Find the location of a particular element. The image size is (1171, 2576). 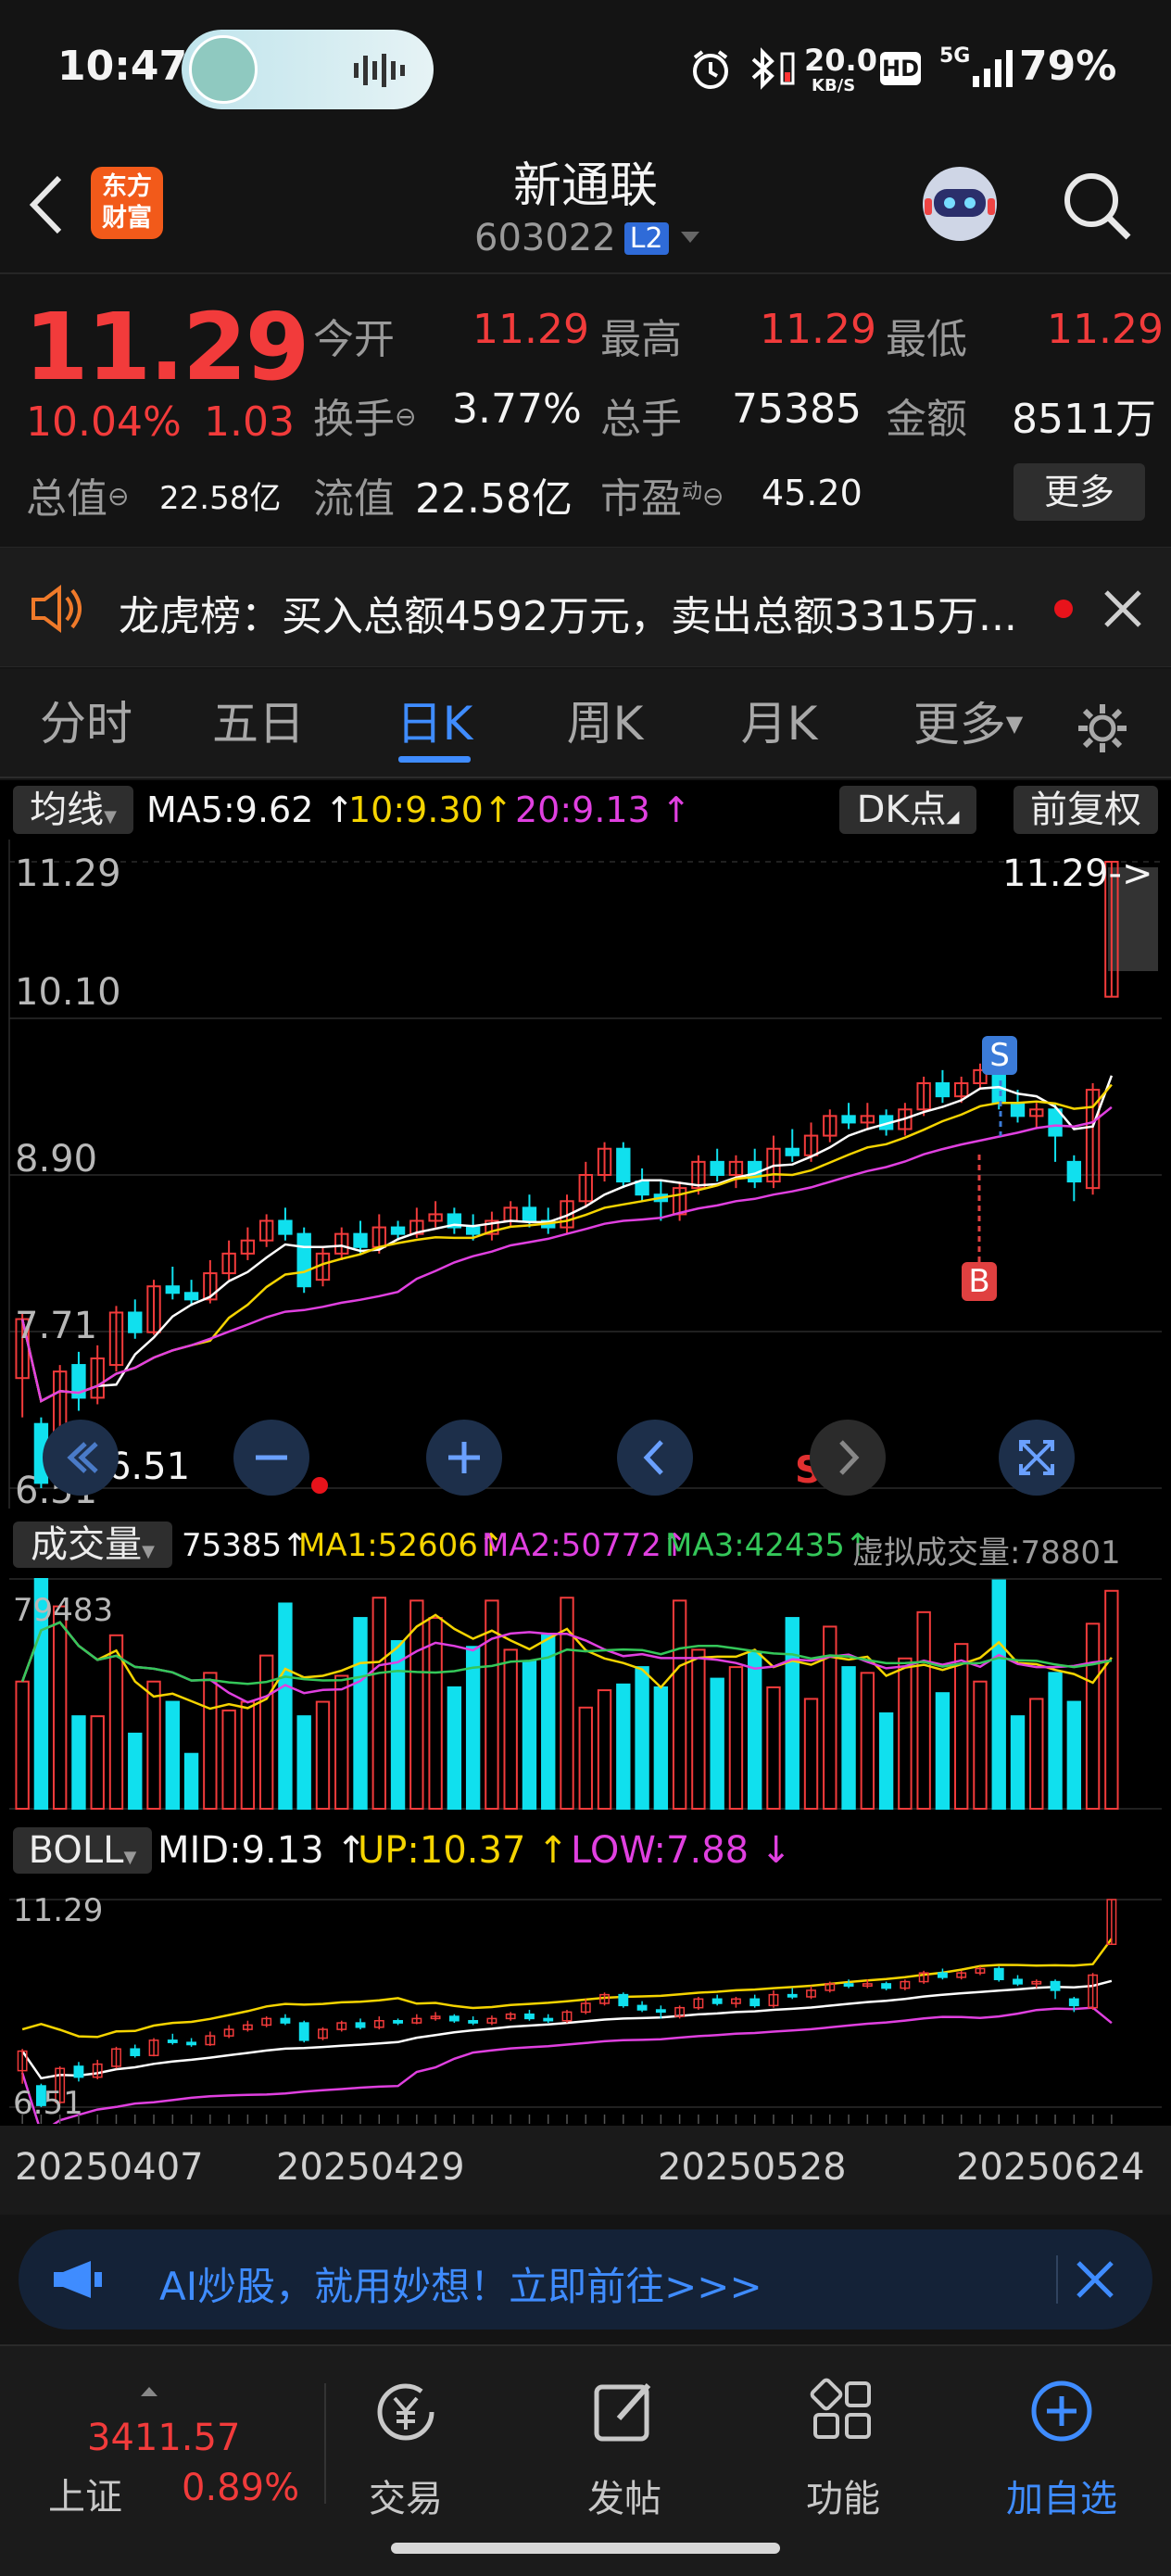

gear-icon is located at coordinates (1103, 729).